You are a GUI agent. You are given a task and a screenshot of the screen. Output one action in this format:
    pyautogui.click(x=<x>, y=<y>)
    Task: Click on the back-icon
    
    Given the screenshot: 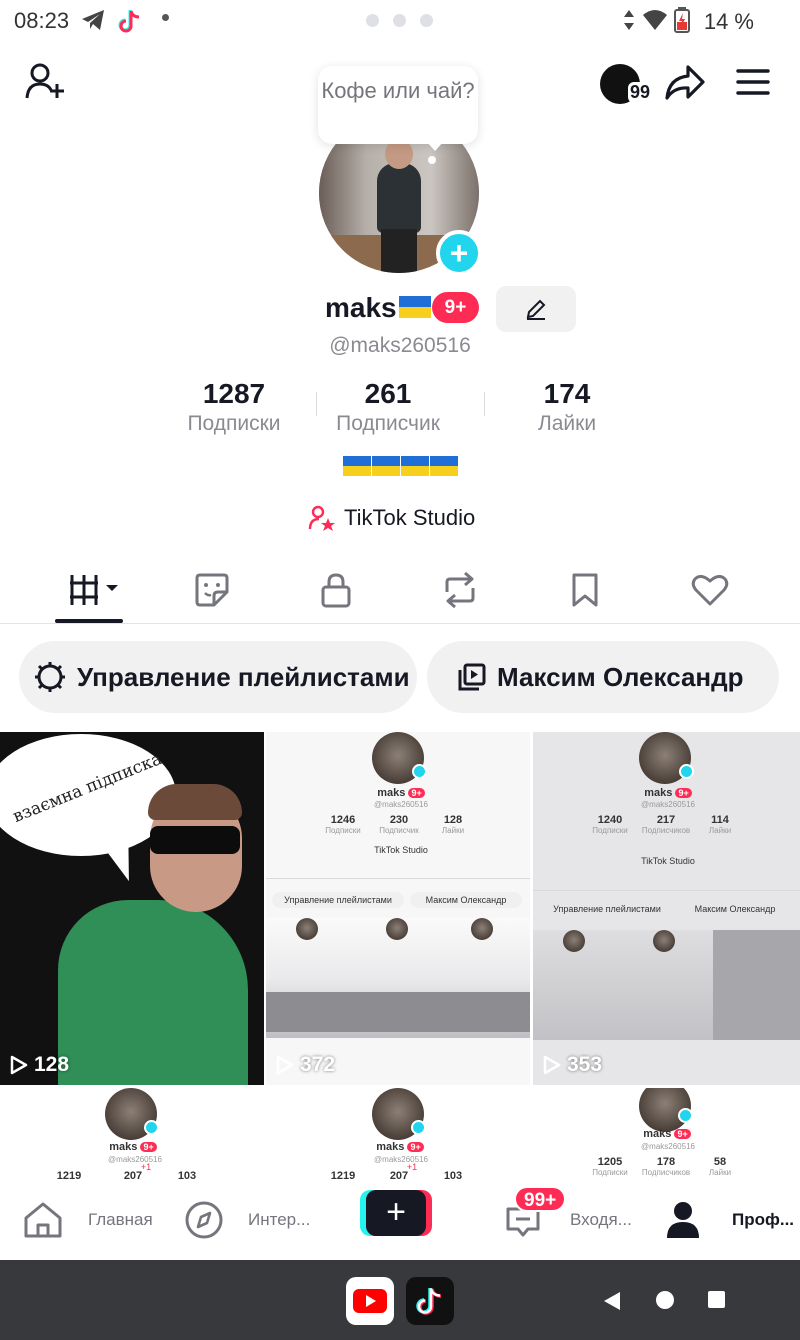 What is the action you would take?
    pyautogui.click(x=612, y=1303)
    